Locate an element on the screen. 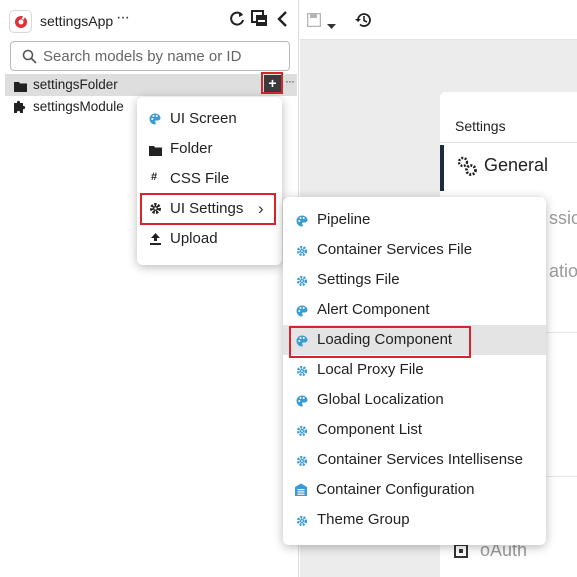 Image resolution: width=577 pixels, height=577 pixels. settings-nav-general: General is located at coordinates (508, 168).